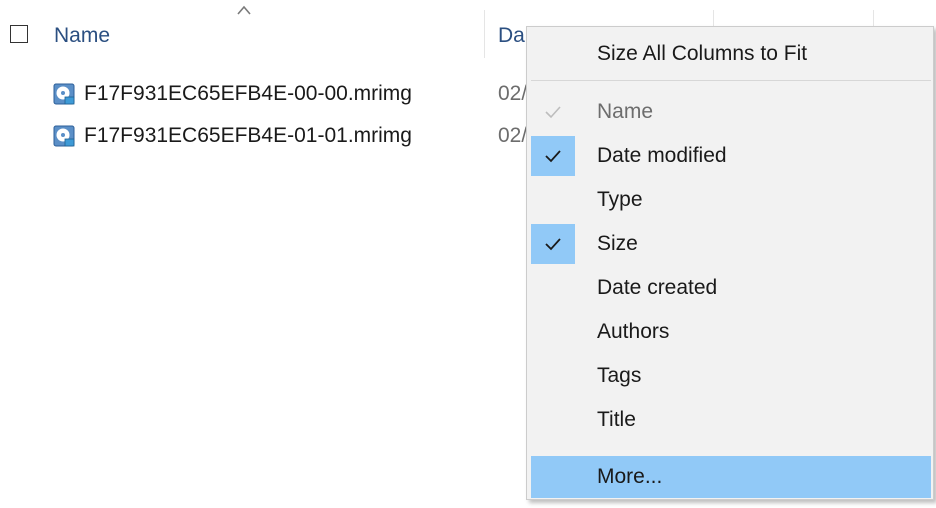  I want to click on file-row: F17F931EC65EFB4E-01-01.mrimg 02/, so click(287, 136).